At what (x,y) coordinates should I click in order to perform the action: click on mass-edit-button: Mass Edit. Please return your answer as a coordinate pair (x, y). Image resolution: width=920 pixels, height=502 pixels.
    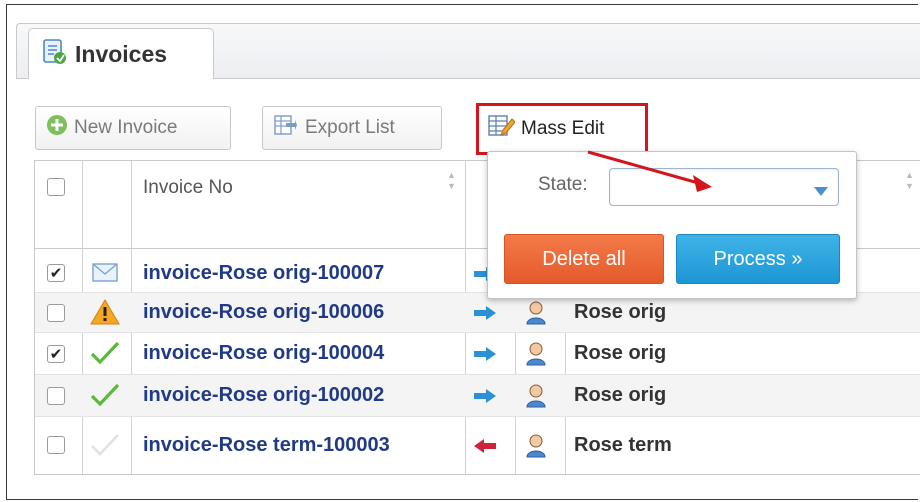
    Looking at the image, I should click on (562, 129).